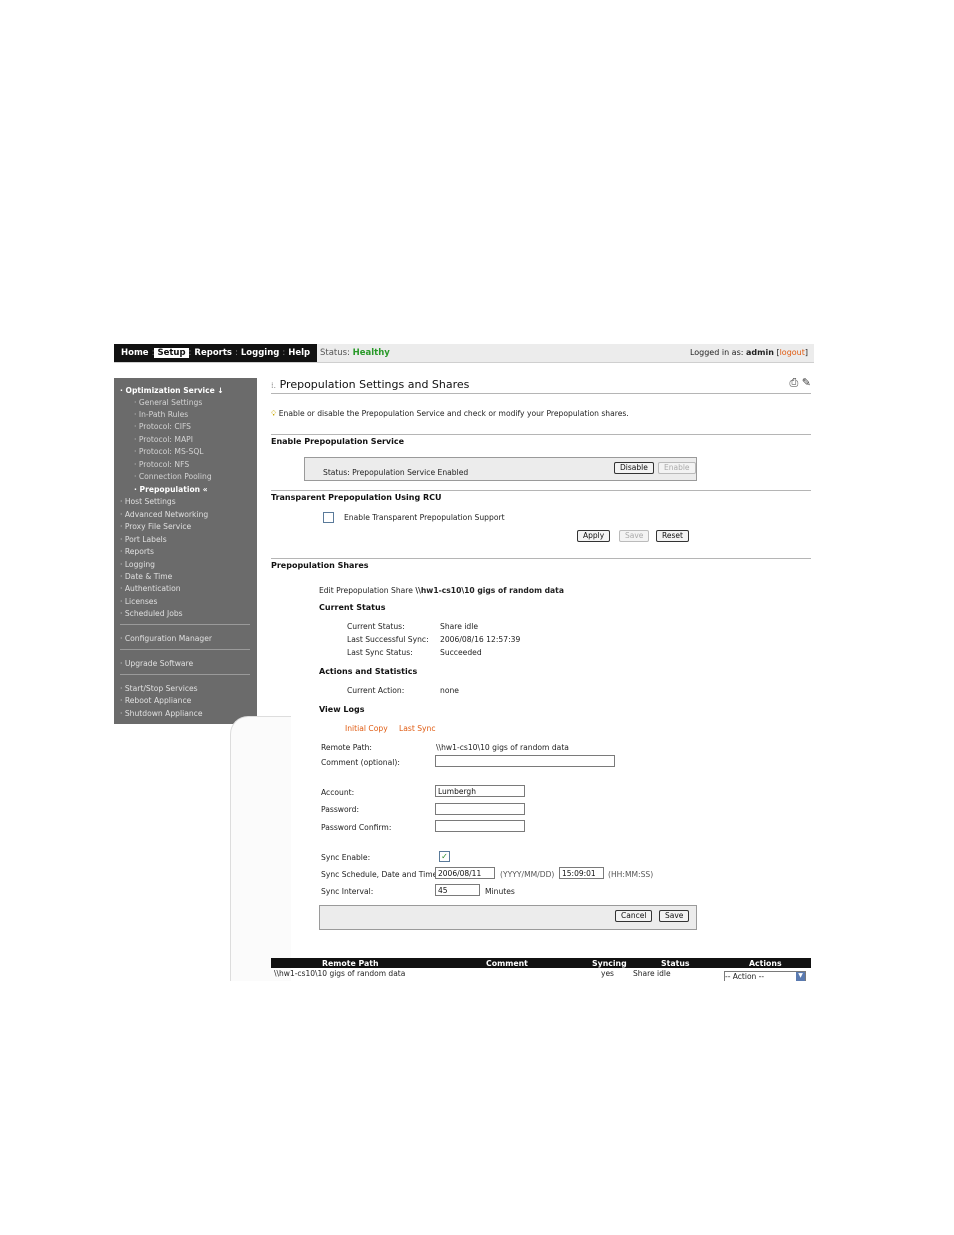 The height and width of the screenshot is (1235, 954). What do you see at coordinates (320, 565) in the screenshot?
I see `shares-section-title: Prepopulation Shares` at bounding box center [320, 565].